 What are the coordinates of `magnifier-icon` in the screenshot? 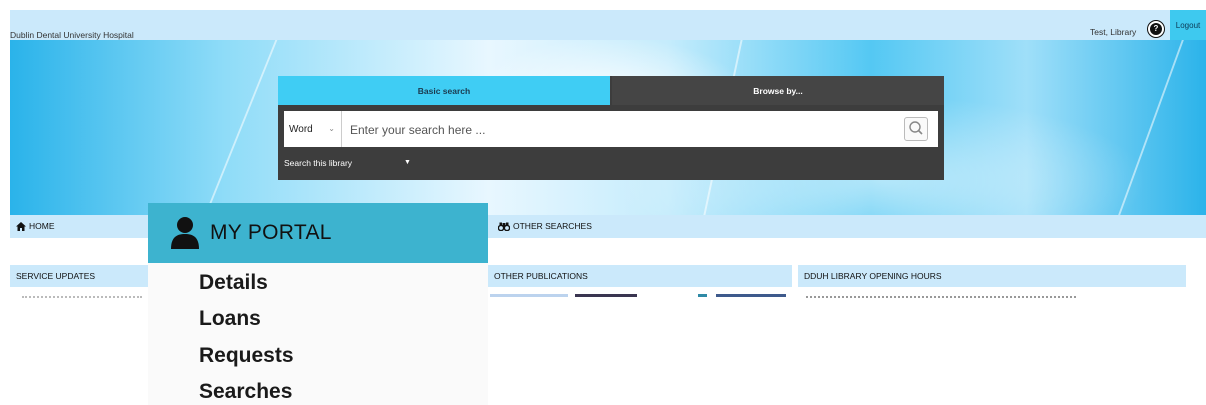 It's located at (916, 128).